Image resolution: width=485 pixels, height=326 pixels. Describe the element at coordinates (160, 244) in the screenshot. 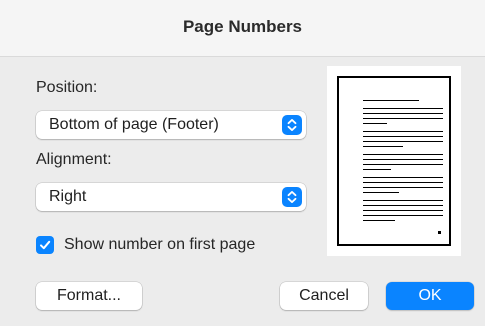

I see `show-number-first-page-label: Show number on first page` at that location.